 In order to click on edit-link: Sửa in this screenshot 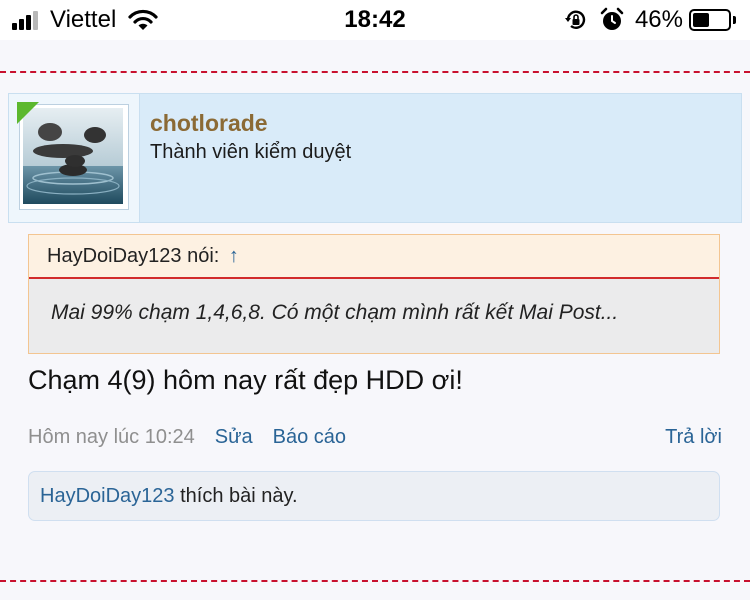, I will do `click(234, 437)`.